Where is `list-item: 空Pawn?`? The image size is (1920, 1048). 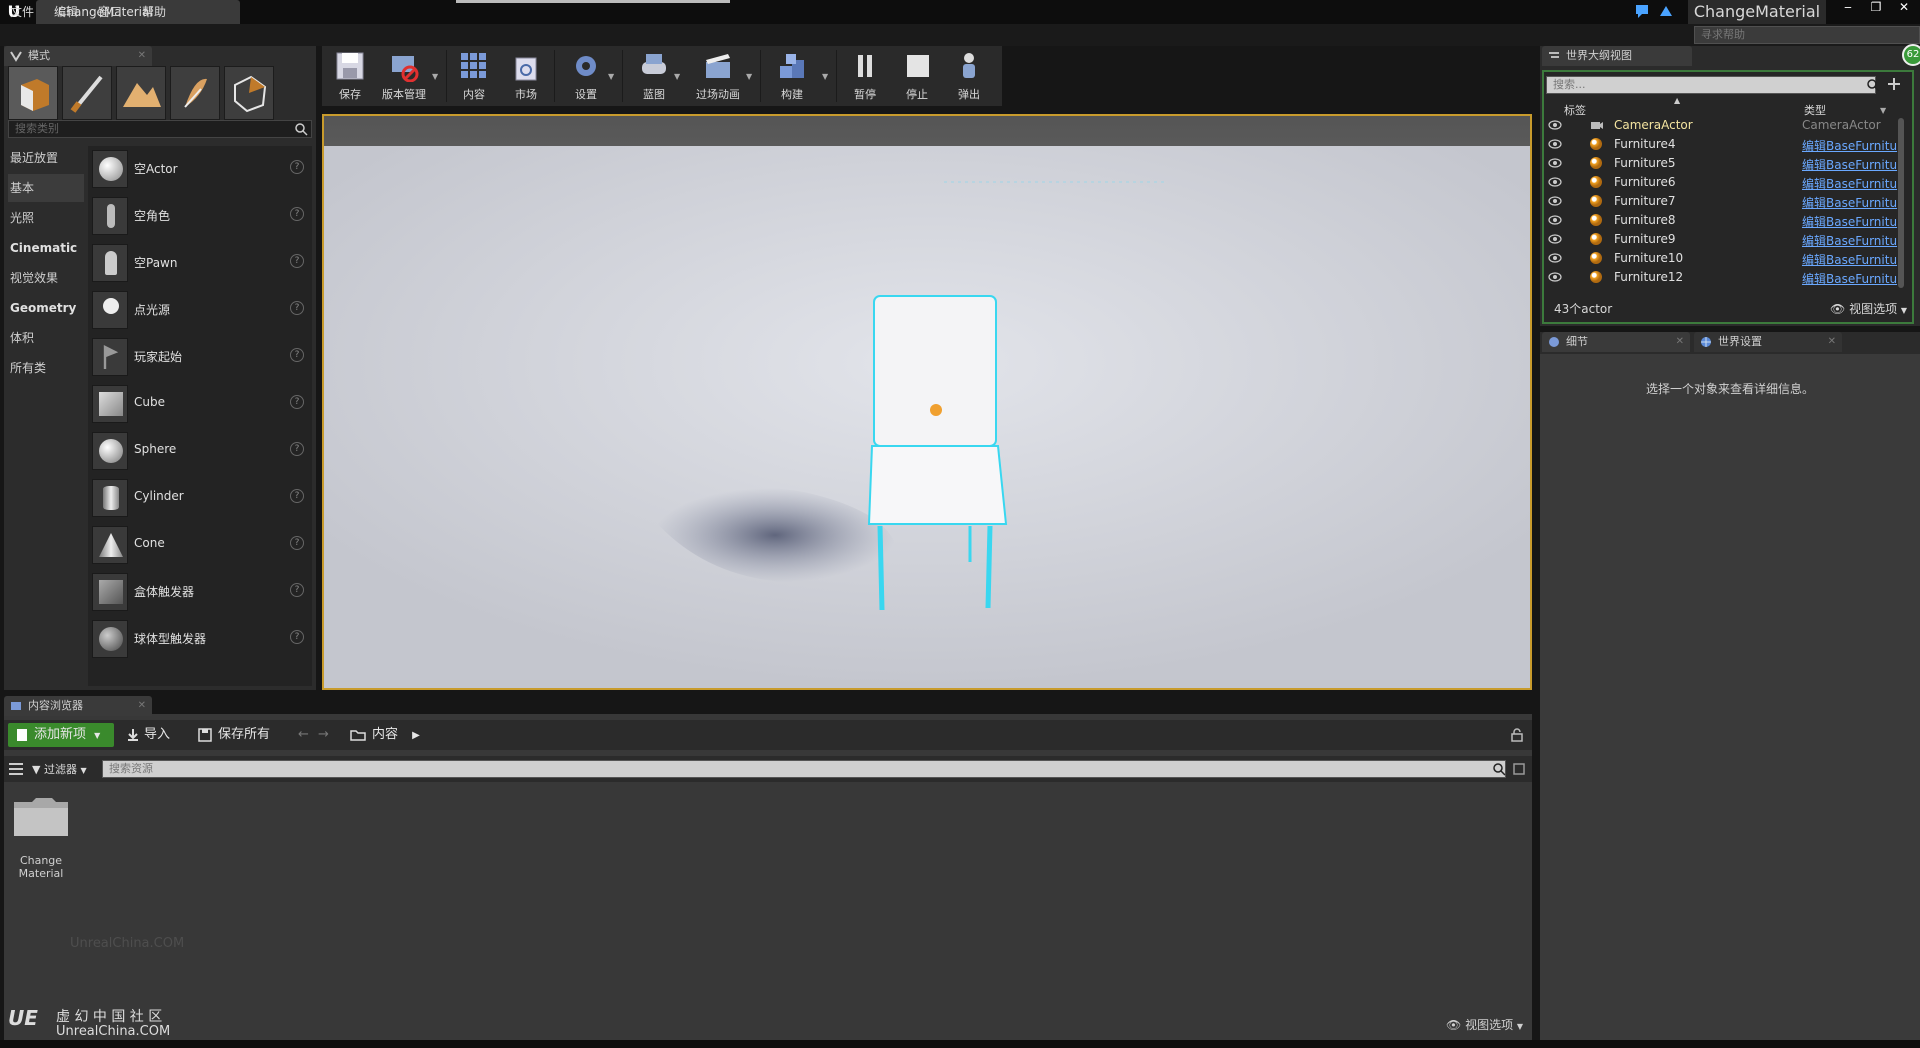 list-item: 空Pawn? is located at coordinates (200, 263).